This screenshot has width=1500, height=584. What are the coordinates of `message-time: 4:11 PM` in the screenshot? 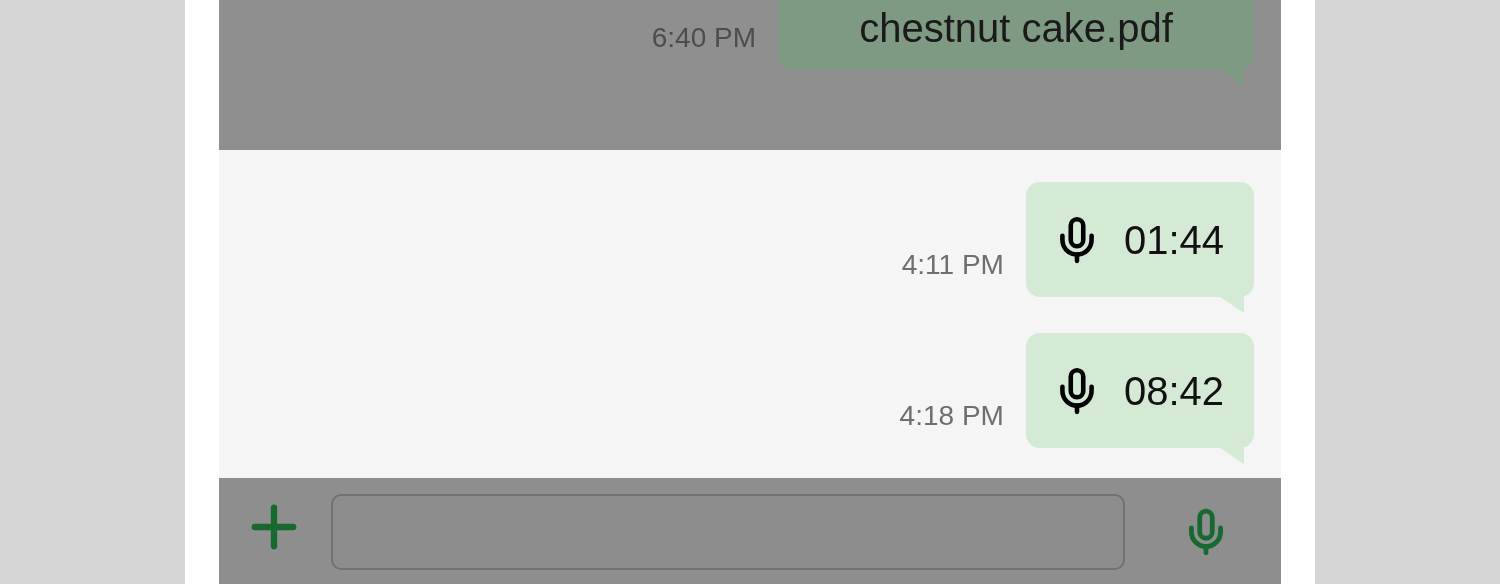 It's located at (952, 266).